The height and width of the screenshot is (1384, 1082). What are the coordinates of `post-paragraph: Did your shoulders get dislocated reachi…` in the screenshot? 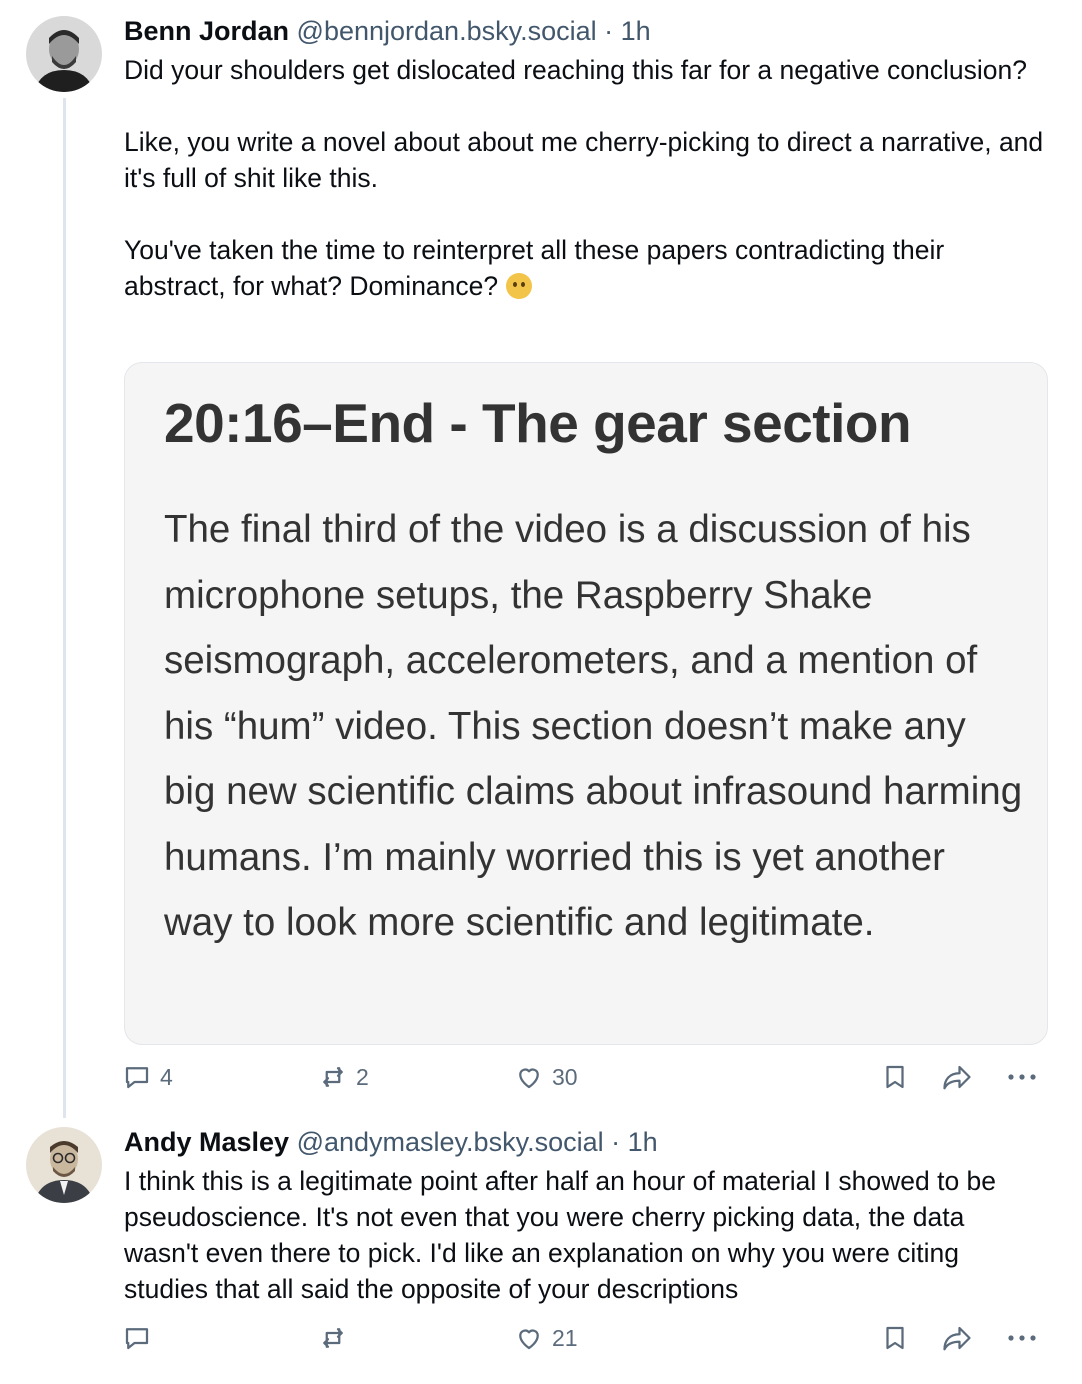 It's located at (575, 70).